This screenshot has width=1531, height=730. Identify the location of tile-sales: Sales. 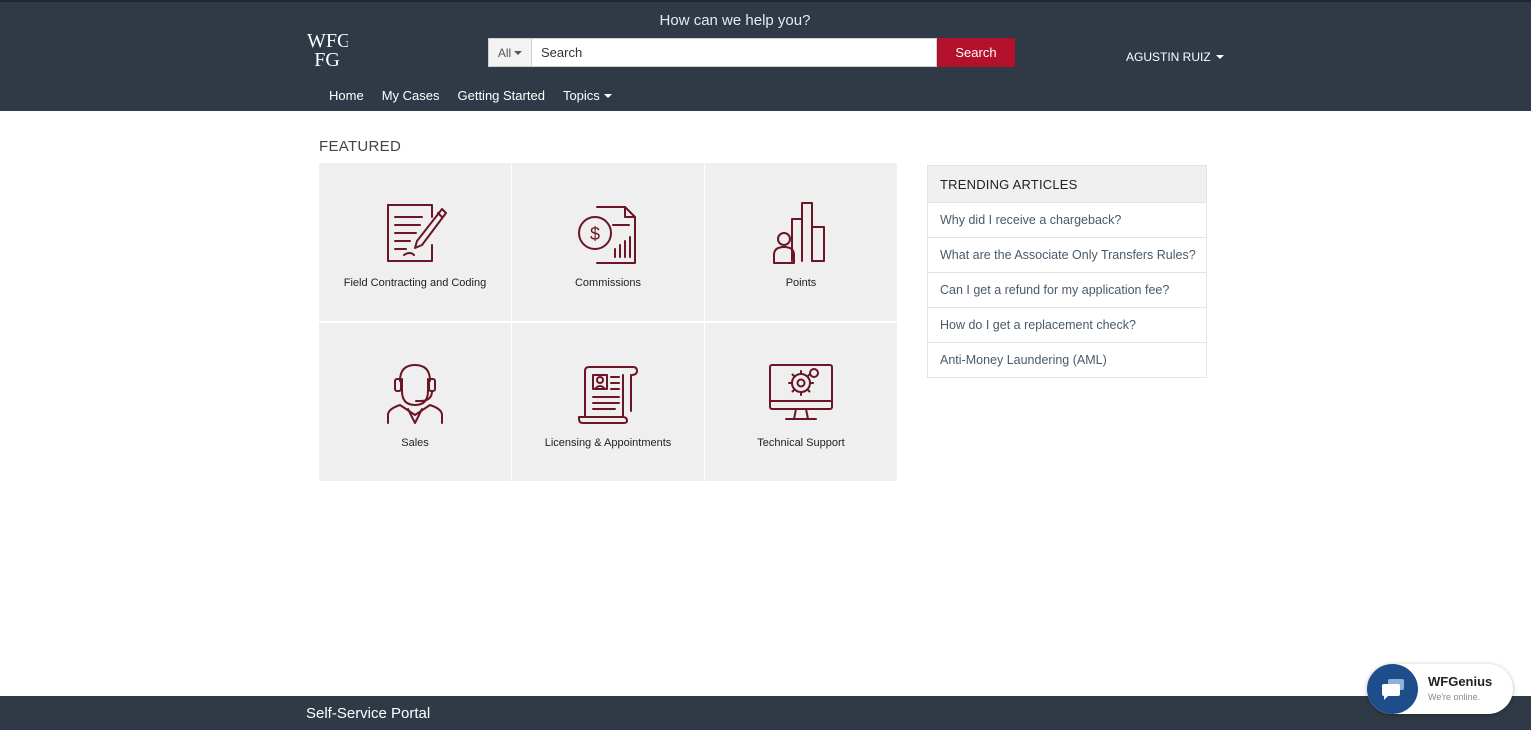
(415, 402).